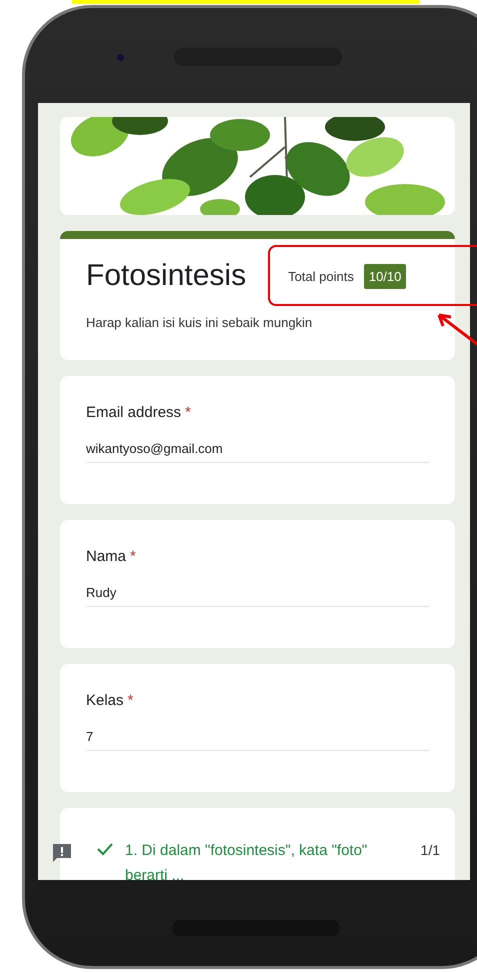 The height and width of the screenshot is (972, 477). I want to click on field-label: Email address, so click(134, 412).